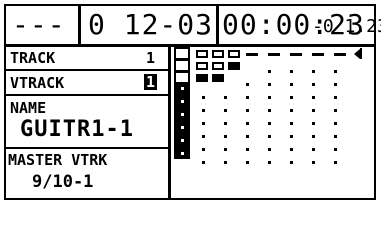 This screenshot has height=240, width=381. I want to click on measure-readout: 0 12-03, so click(151, 24).